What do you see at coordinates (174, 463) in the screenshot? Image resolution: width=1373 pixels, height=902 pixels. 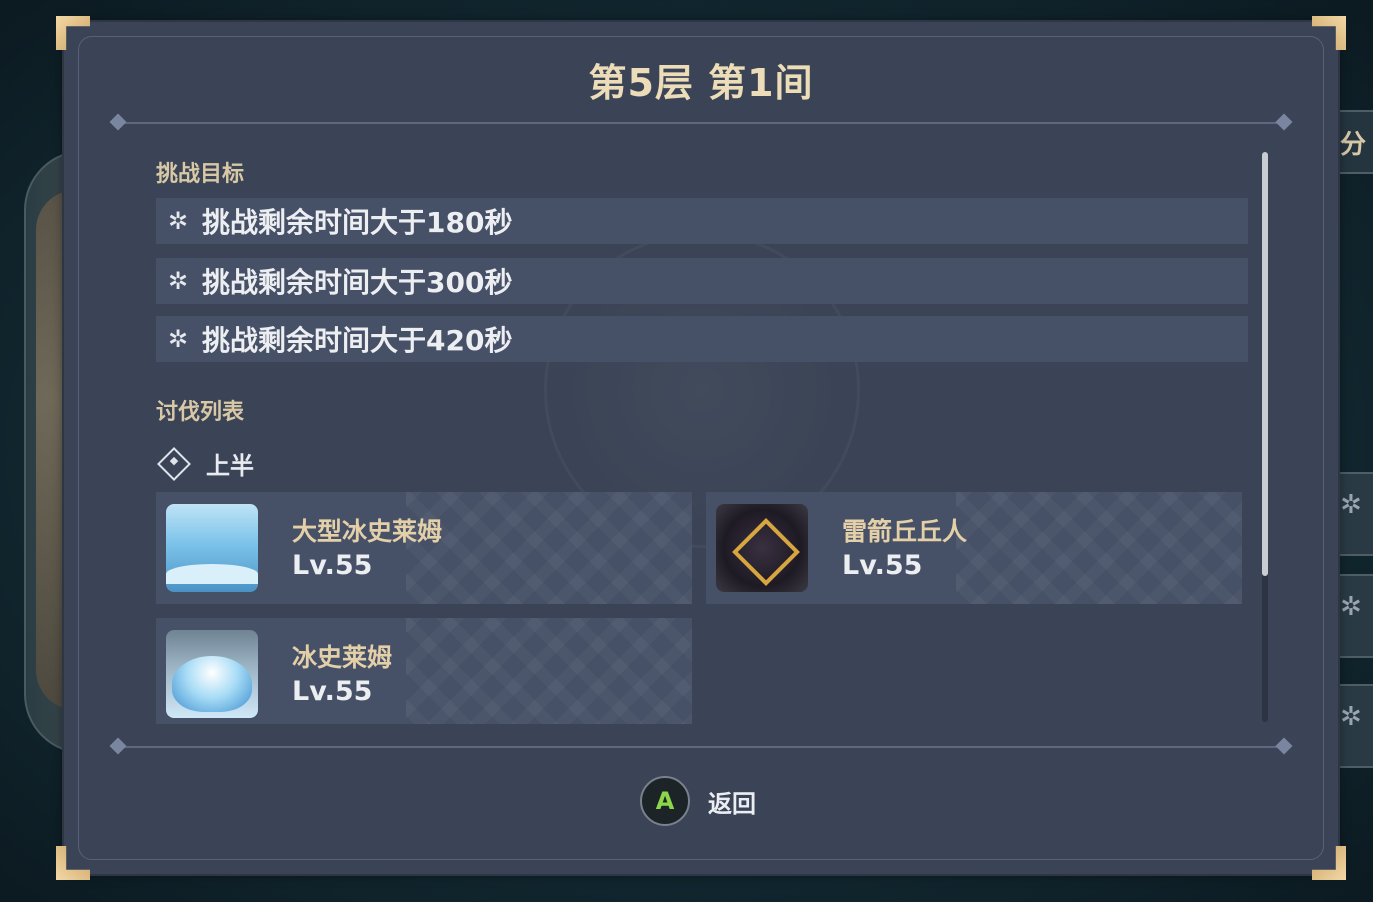 I see `diamond-icon` at bounding box center [174, 463].